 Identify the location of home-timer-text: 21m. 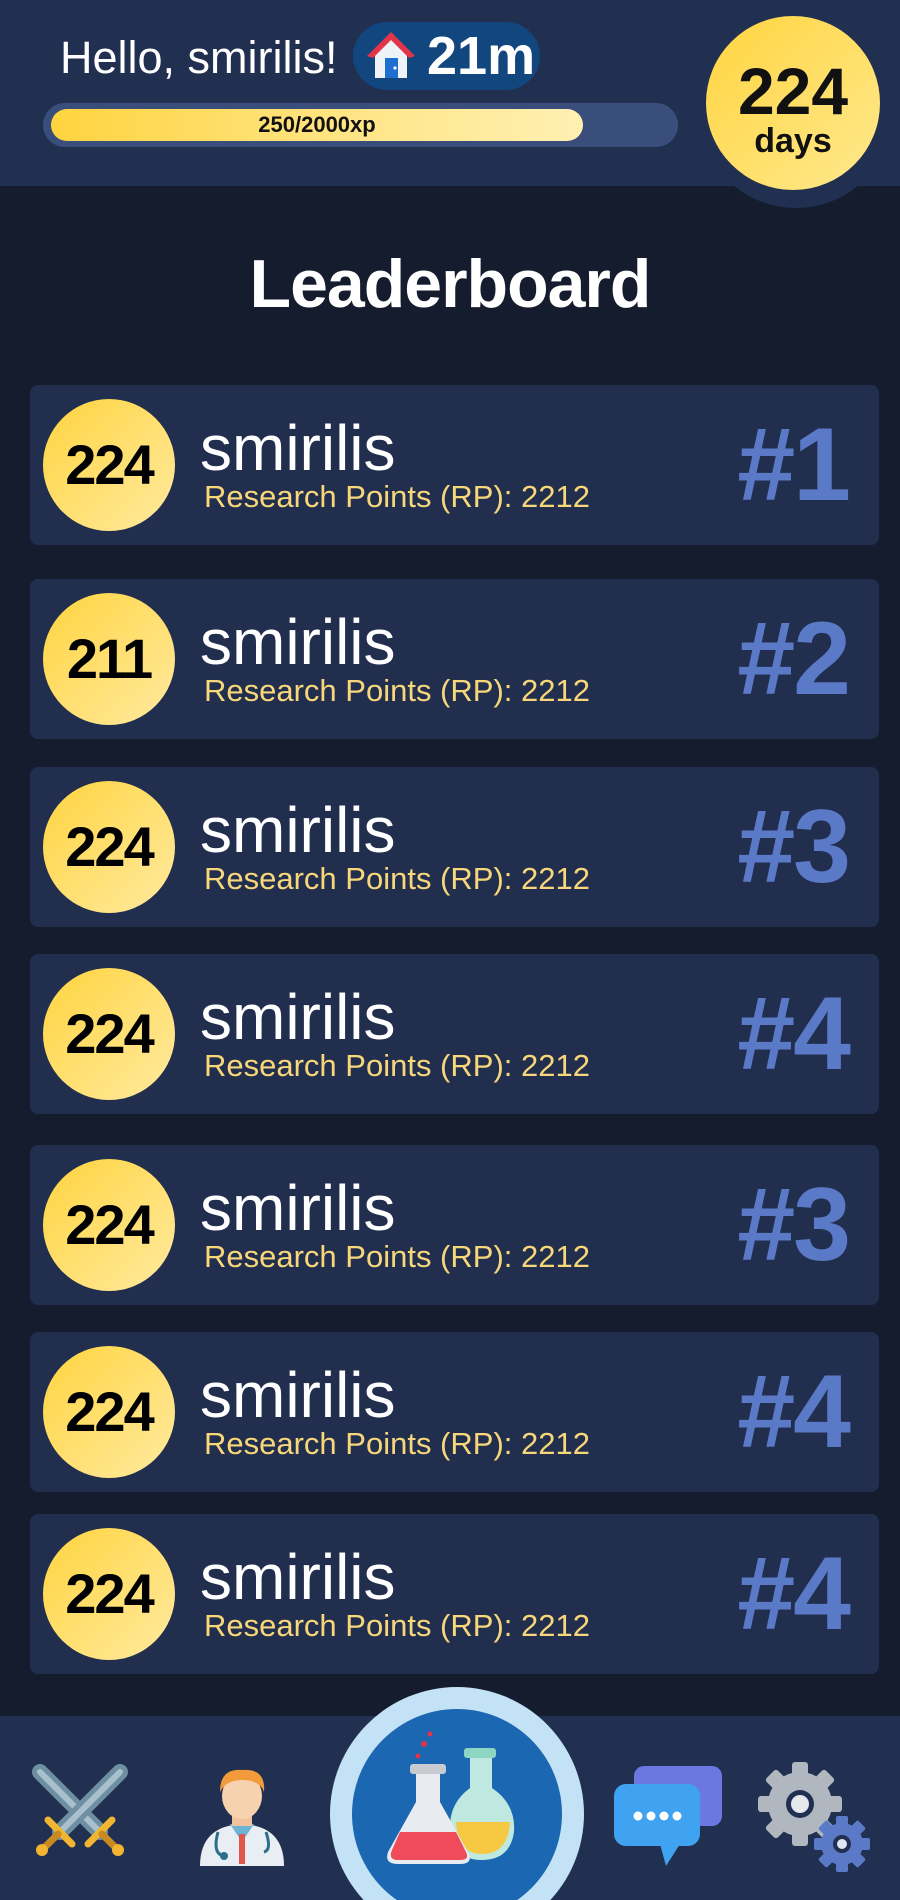
(481, 56).